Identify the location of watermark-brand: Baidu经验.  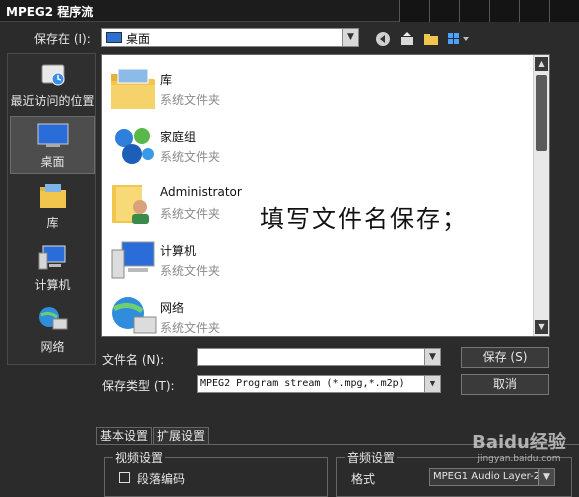
(519, 442).